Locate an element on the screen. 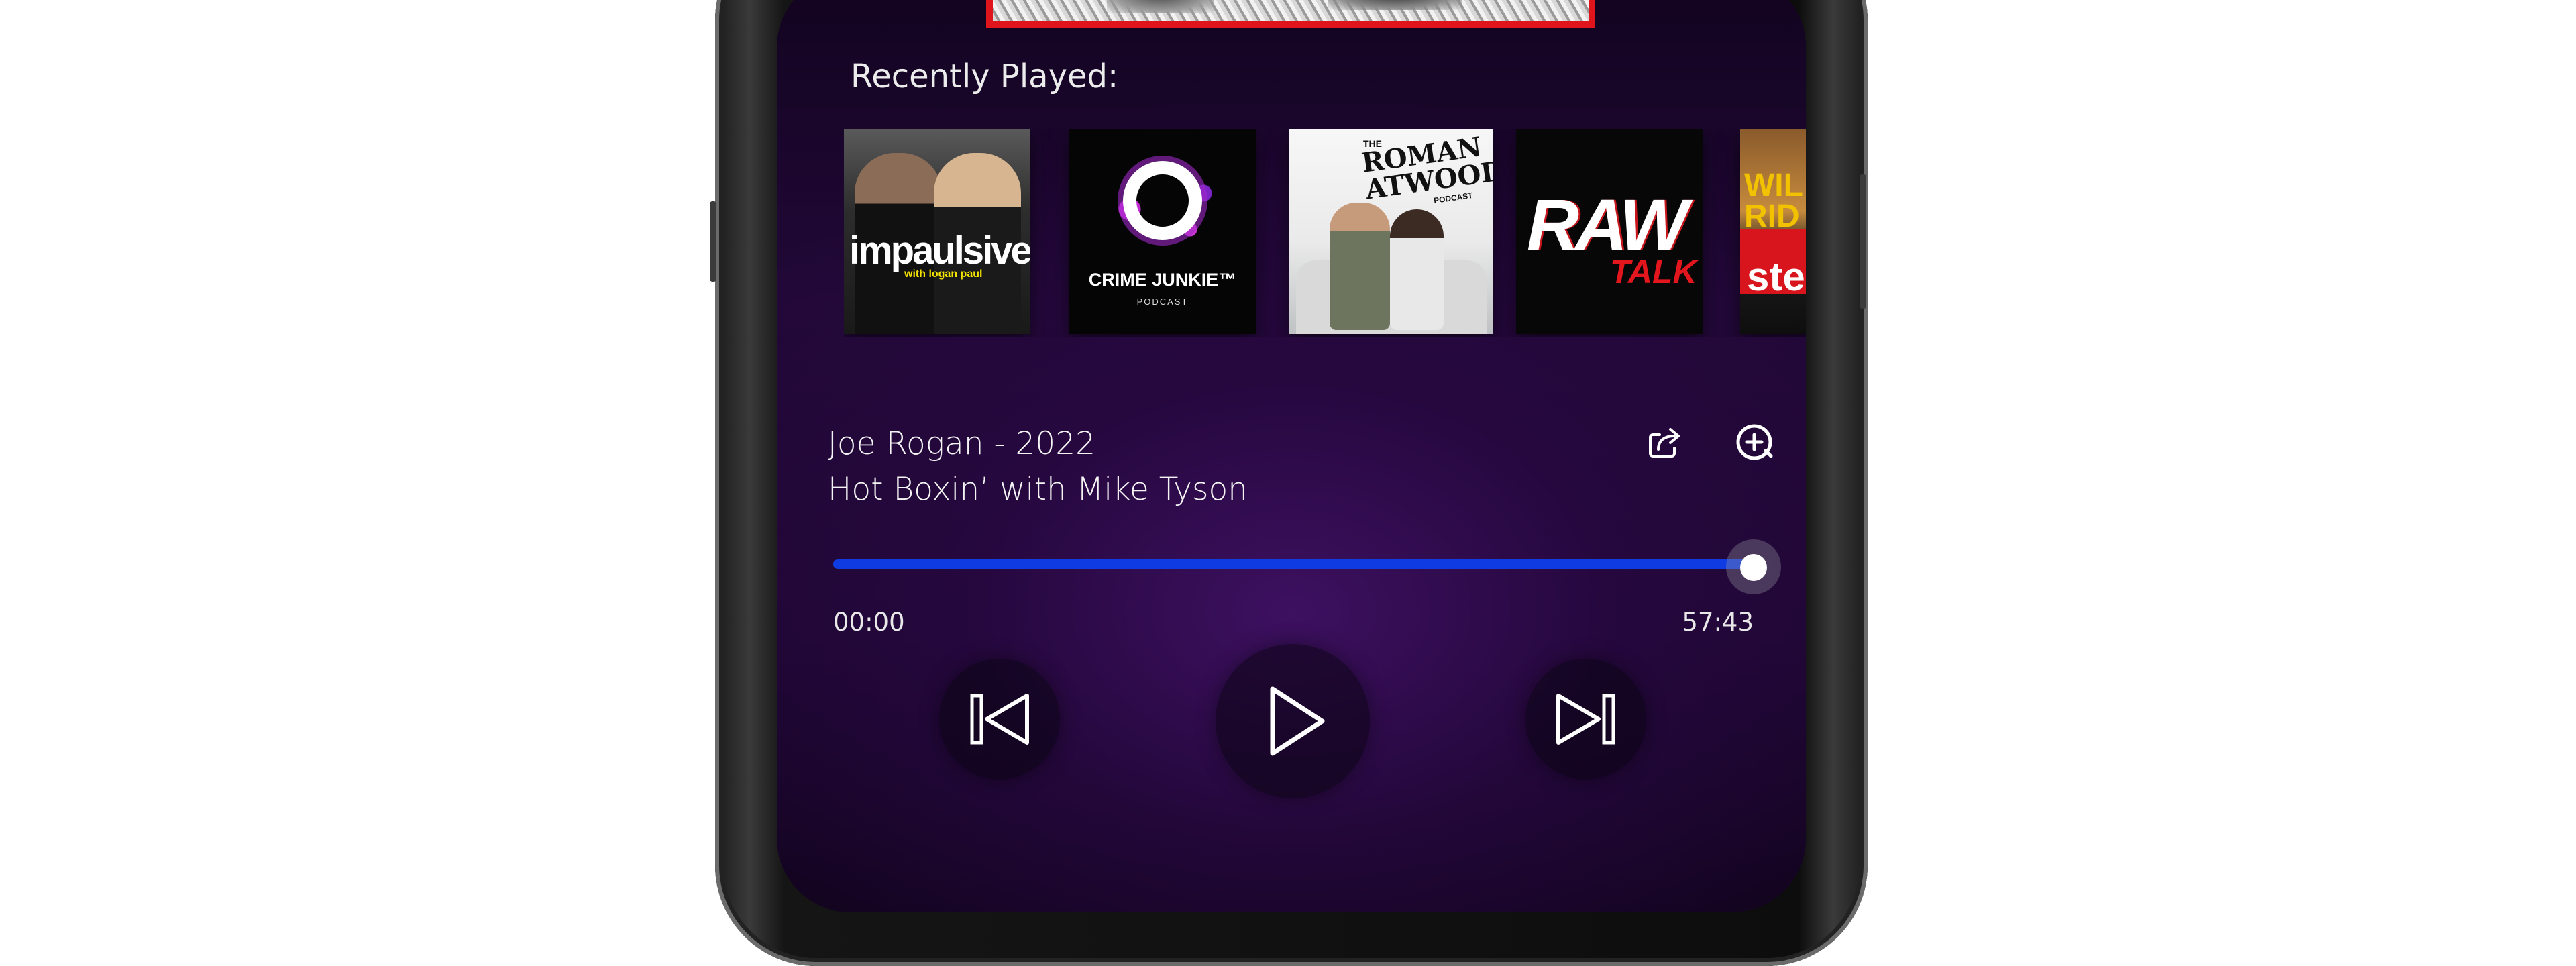 This screenshot has height=966, width=2576. skip-previous-icon is located at coordinates (999, 719).